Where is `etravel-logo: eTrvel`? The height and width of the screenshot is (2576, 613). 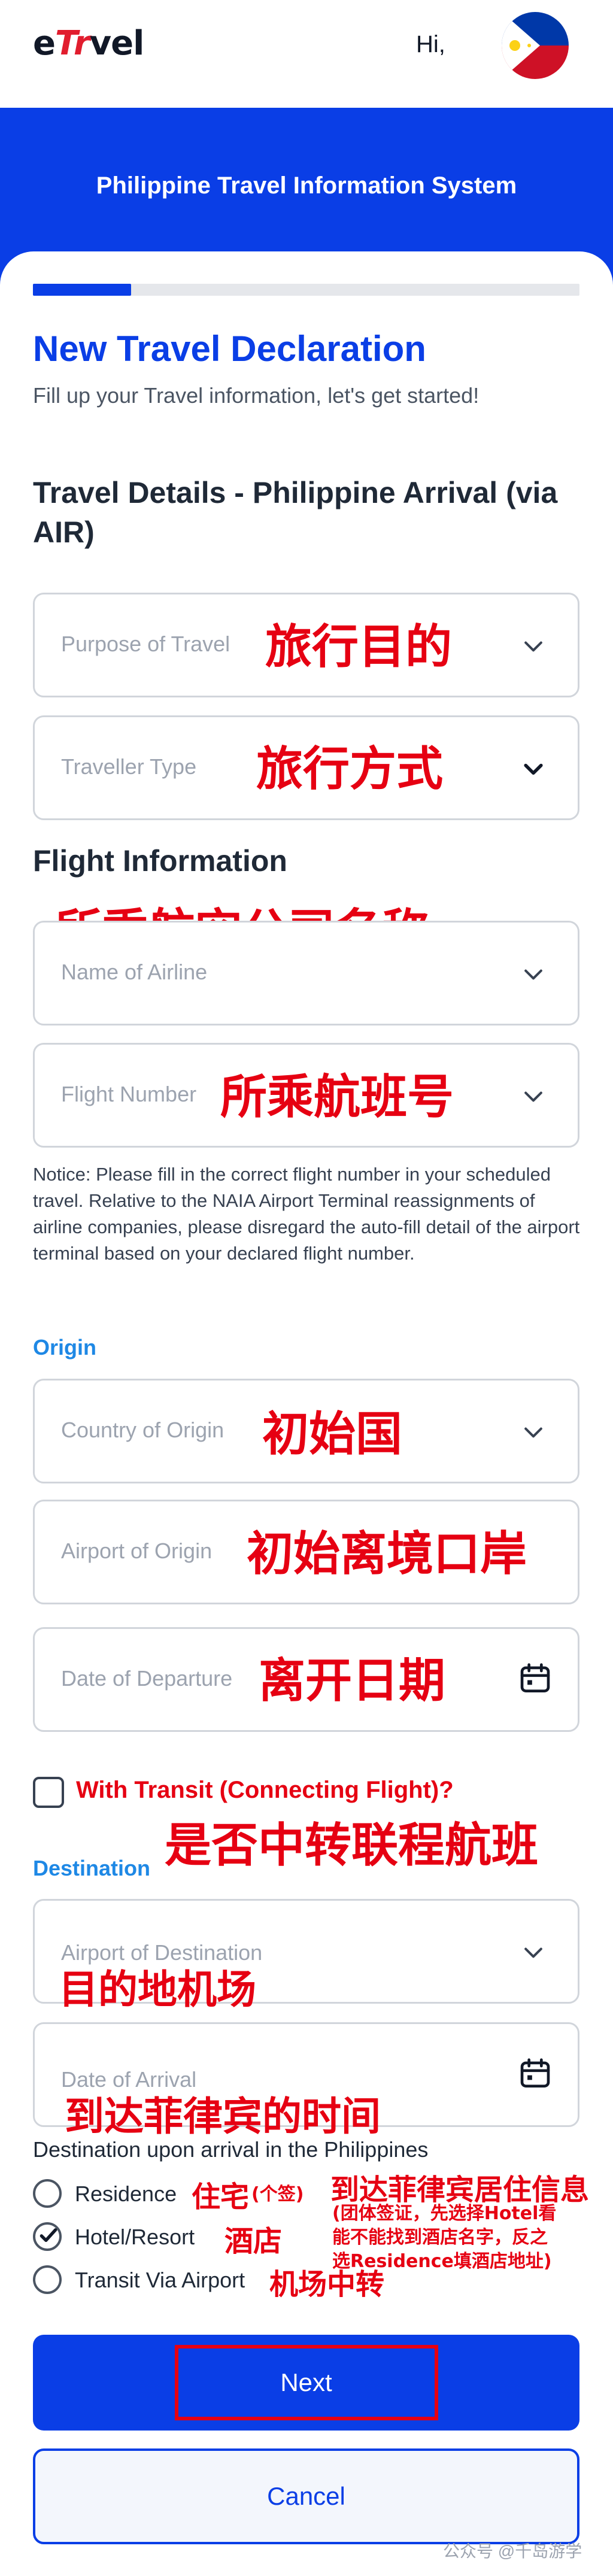
etravel-logo: eTrvel is located at coordinates (88, 43).